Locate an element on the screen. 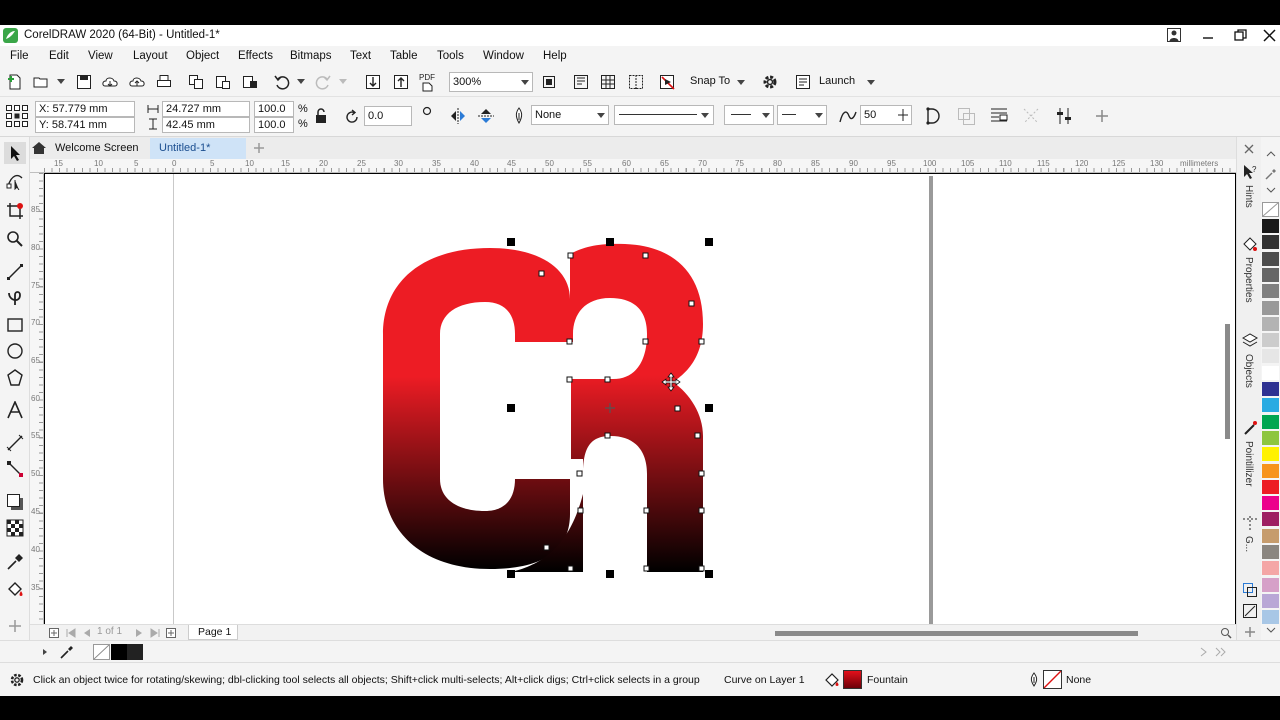  import-icon is located at coordinates (373, 82).